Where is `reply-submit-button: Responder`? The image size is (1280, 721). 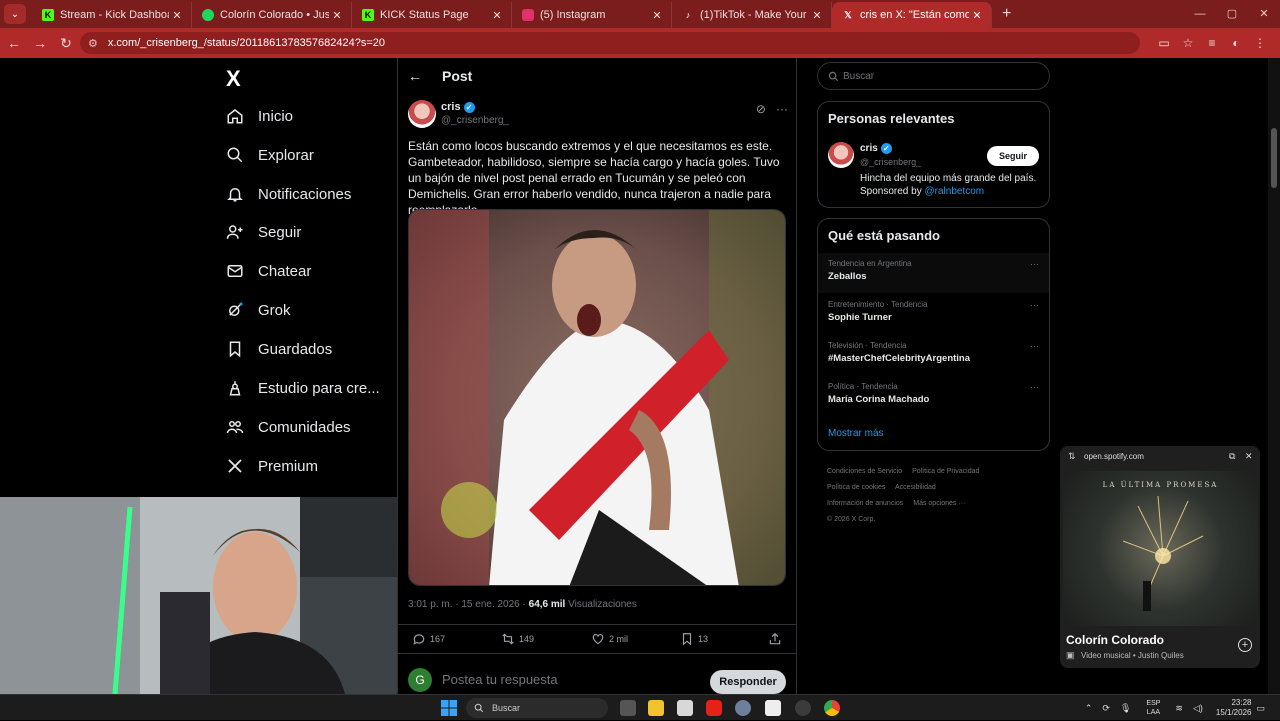
reply-submit-button: Responder is located at coordinates (748, 682).